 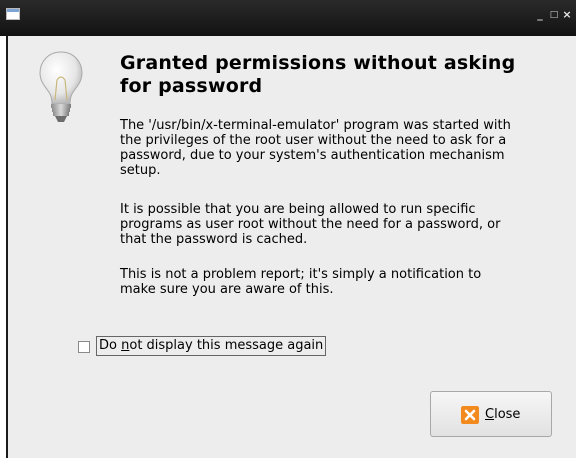 What do you see at coordinates (507, 414) in the screenshot?
I see `close-label-text: lose` at bounding box center [507, 414].